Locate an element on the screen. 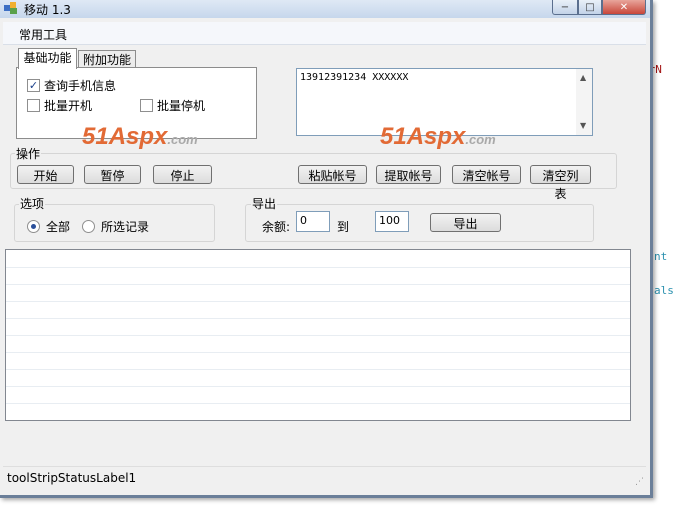 The width and height of the screenshot is (678, 505). operations-group-label: 操作 is located at coordinates (28, 153).